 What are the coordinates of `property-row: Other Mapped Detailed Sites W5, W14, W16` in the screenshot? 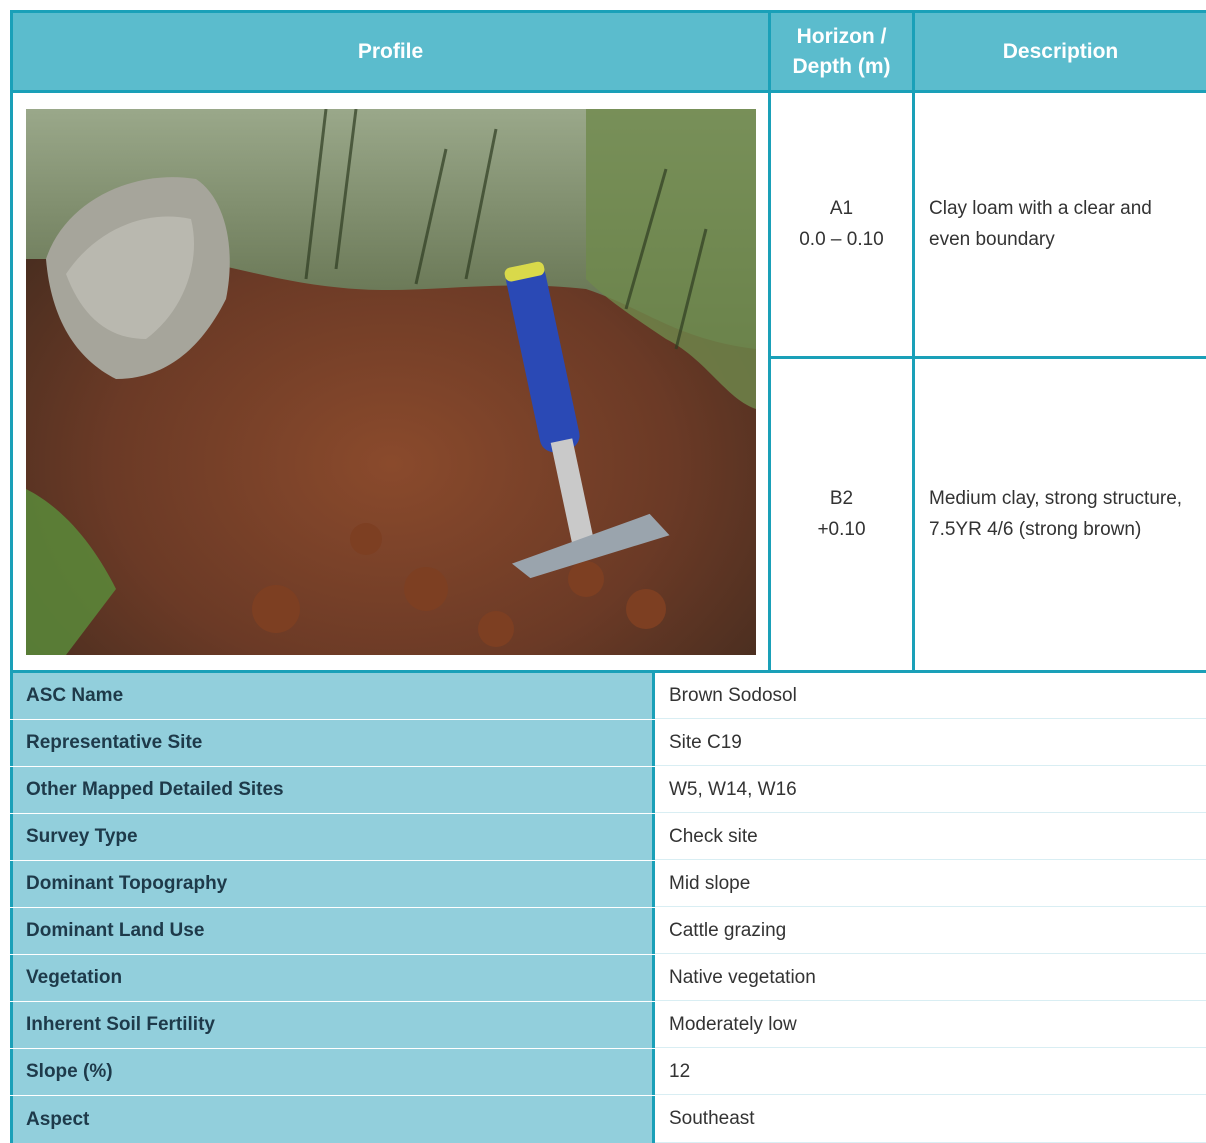 It's located at (608, 790).